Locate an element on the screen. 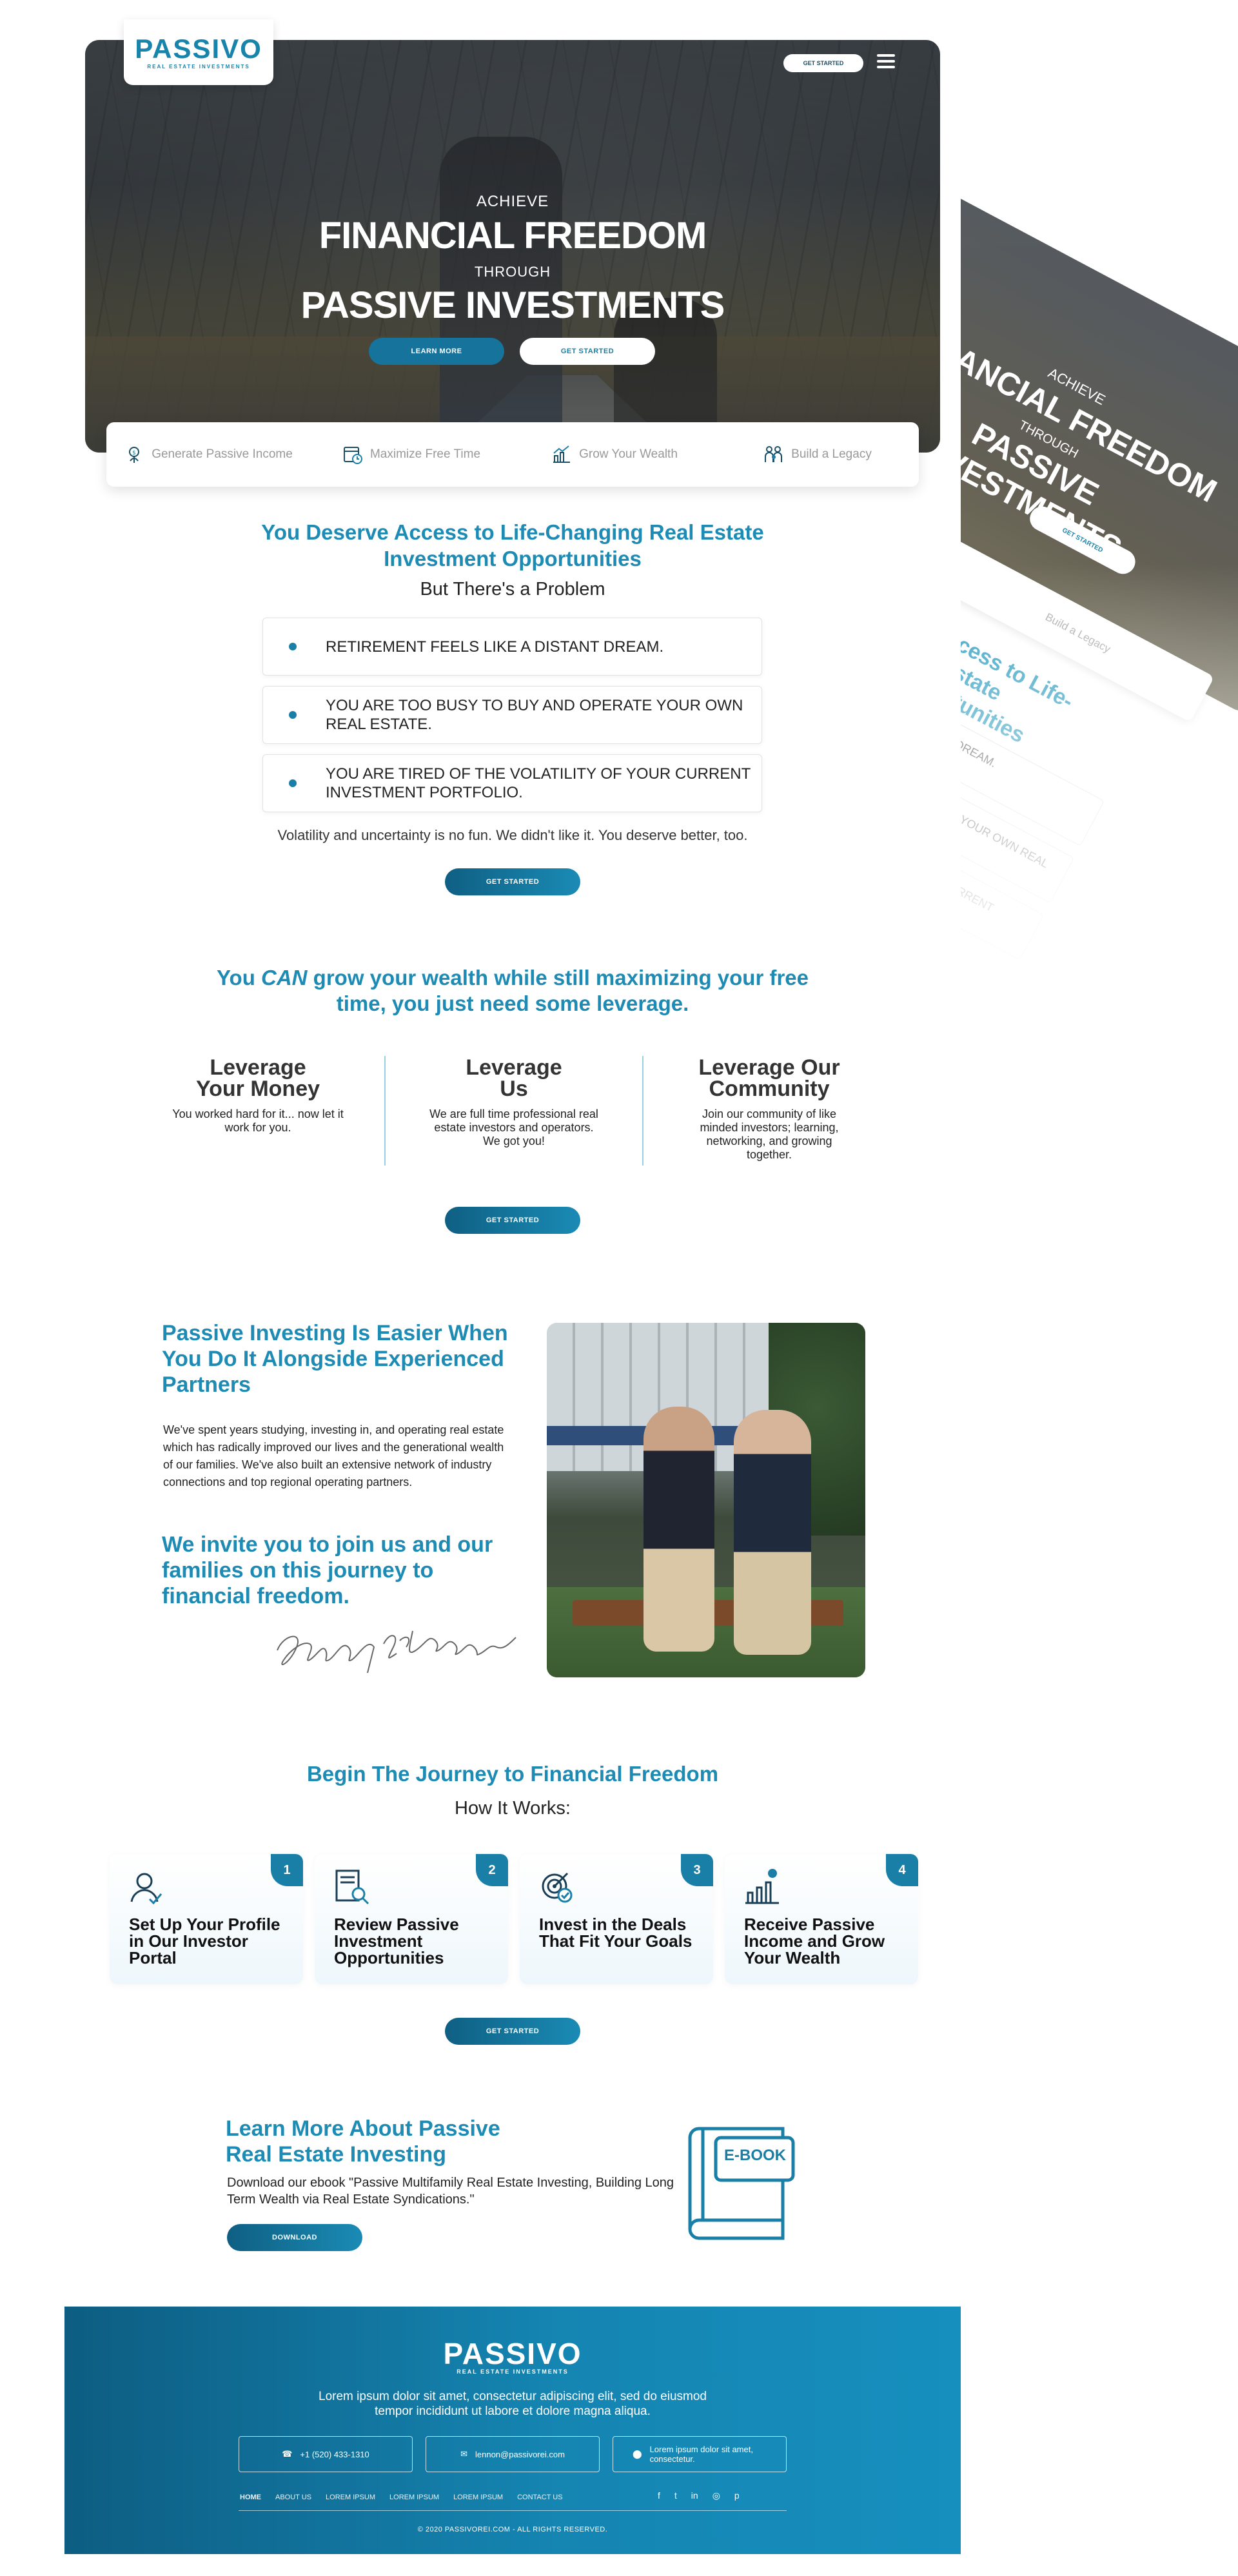 The height and width of the screenshot is (2576, 1238). footer-logo-tagline: REAL ESTATE INVESTMENTS is located at coordinates (513, 2372).